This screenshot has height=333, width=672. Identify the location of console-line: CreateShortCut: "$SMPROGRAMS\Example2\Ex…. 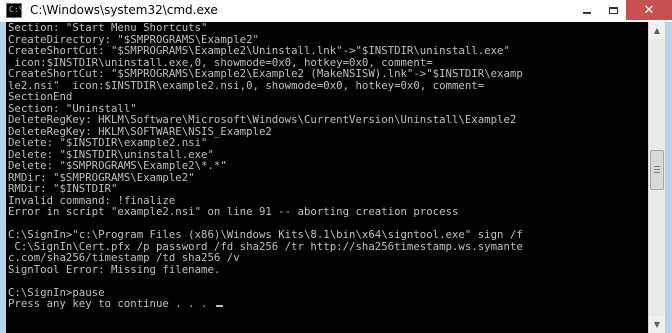
(265, 73).